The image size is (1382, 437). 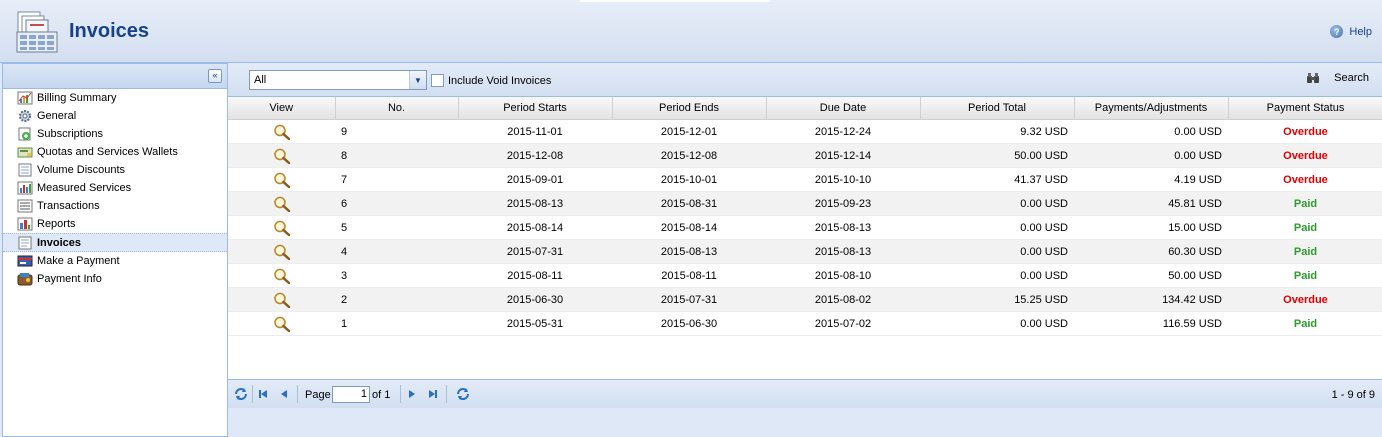 What do you see at coordinates (70, 134) in the screenshot?
I see `sidebar-item-label: Subscriptions` at bounding box center [70, 134].